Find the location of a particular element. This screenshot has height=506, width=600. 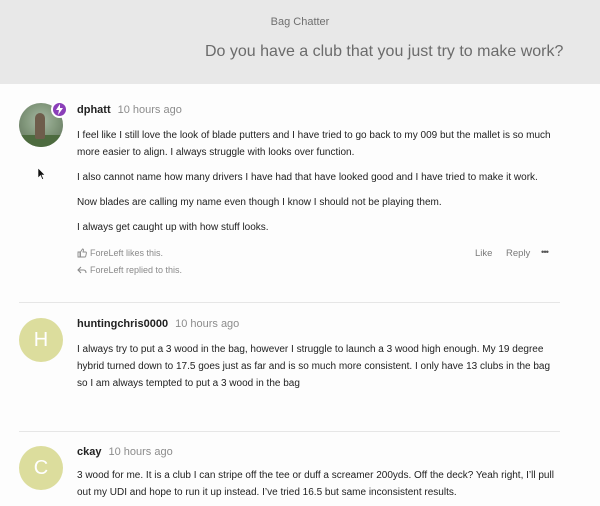

username: dphatt is located at coordinates (94, 110).